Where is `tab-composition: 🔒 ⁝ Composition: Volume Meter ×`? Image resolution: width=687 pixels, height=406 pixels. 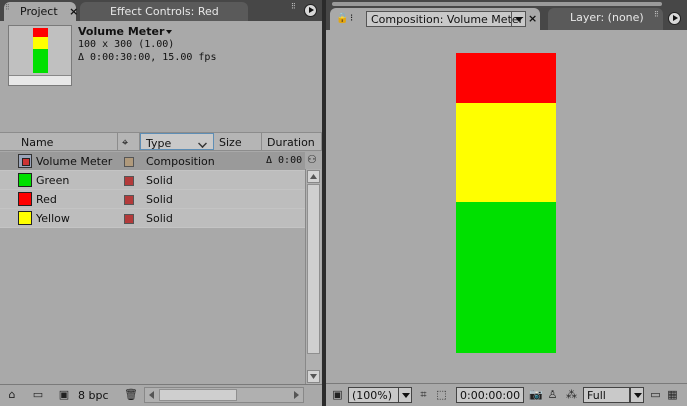 tab-composition: 🔒 ⁝ Composition: Volume Meter × is located at coordinates (435, 19).